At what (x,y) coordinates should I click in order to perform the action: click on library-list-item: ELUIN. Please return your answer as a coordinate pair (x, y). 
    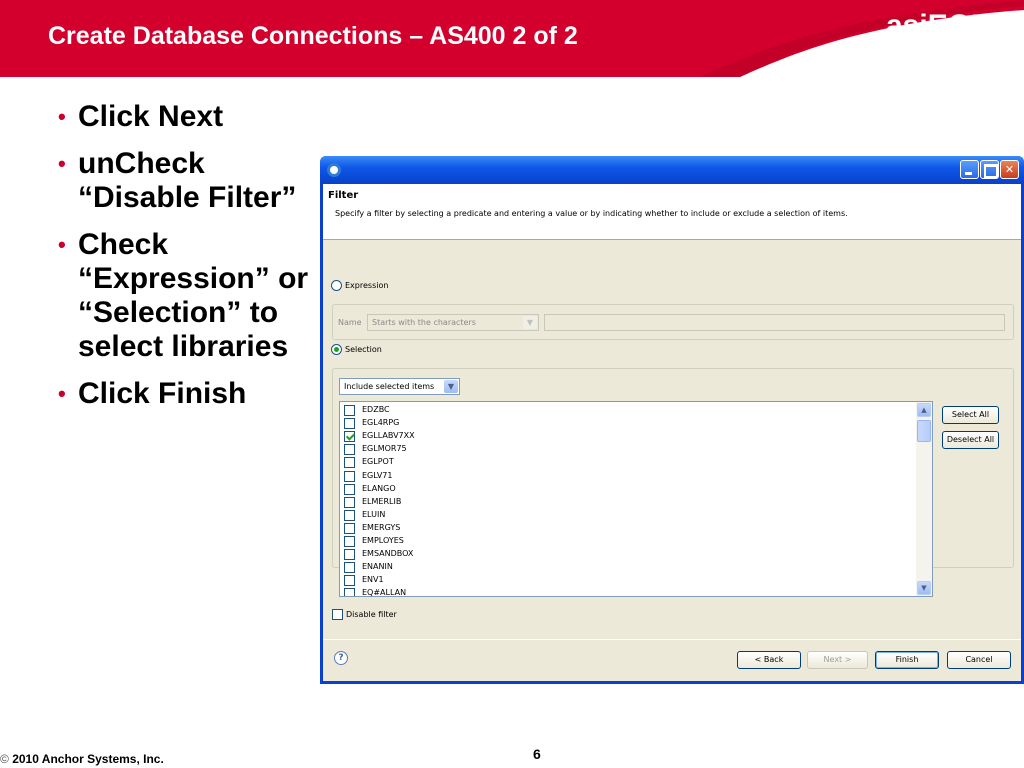
    Looking at the image, I should click on (629, 515).